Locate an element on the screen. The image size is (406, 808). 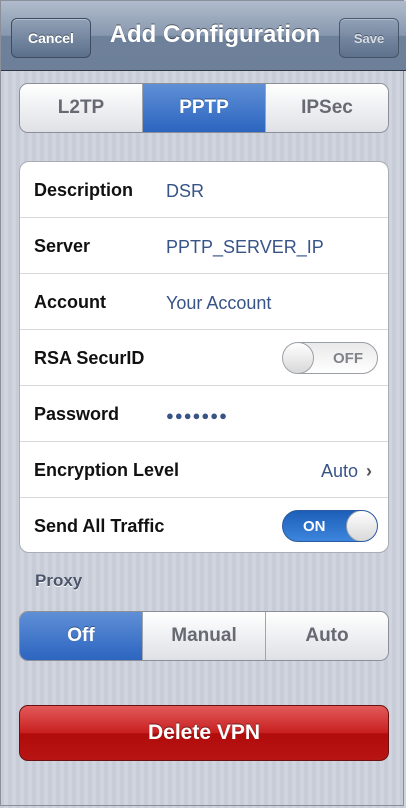
account-field: Your Account is located at coordinates (218, 303).